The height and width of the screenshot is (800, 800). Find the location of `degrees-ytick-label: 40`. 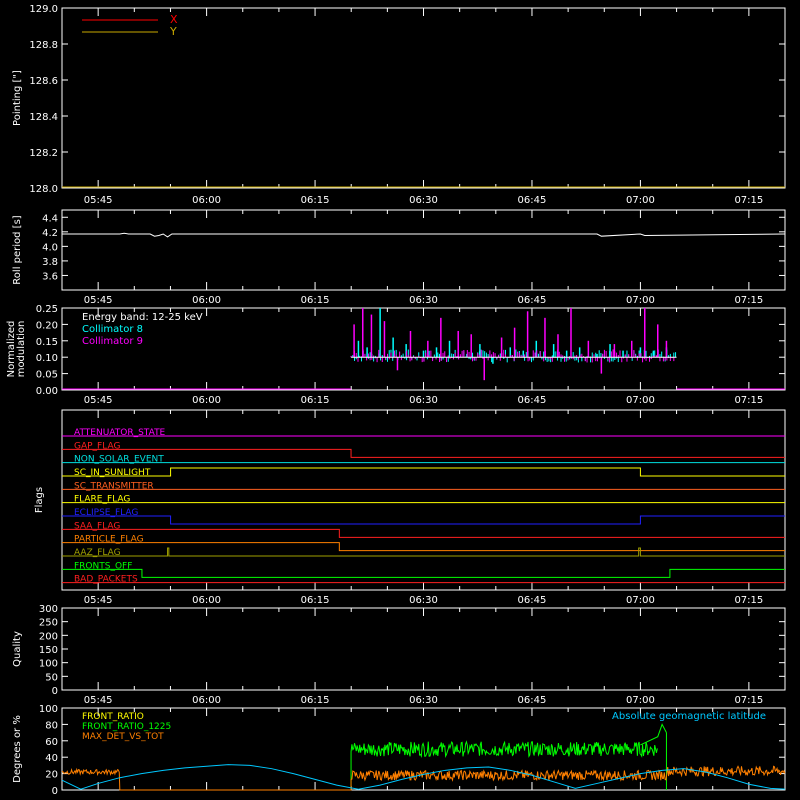

degrees-ytick-label: 40 is located at coordinates (51, 758).